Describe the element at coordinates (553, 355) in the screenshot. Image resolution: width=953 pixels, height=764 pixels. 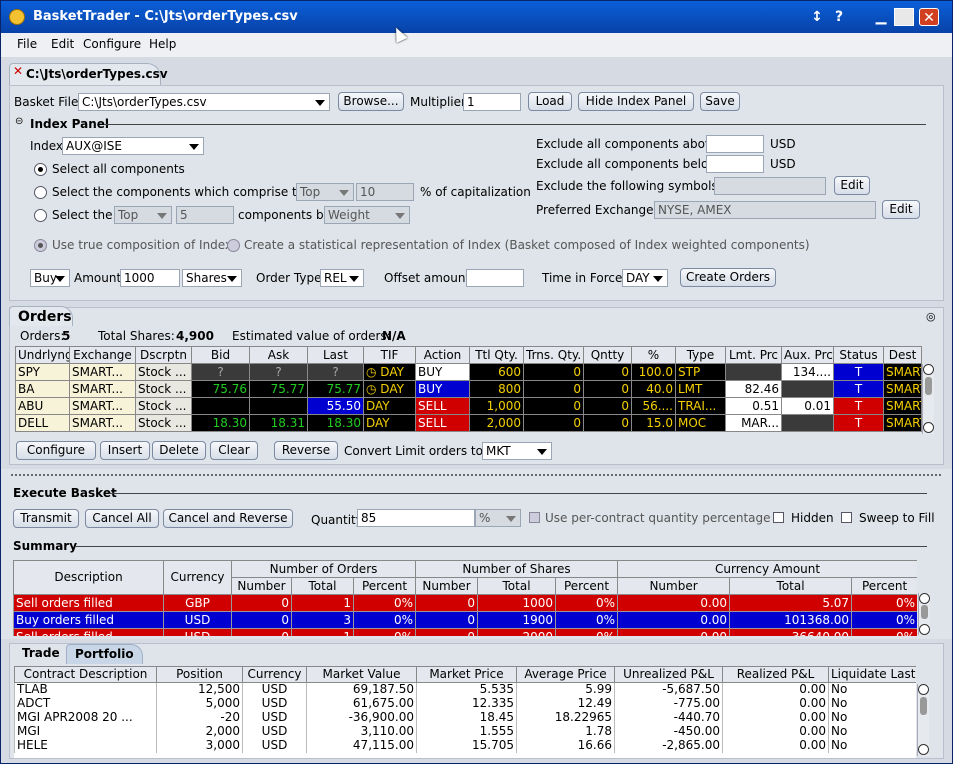
I see `orders-col-header: Trns. Qty.` at that location.